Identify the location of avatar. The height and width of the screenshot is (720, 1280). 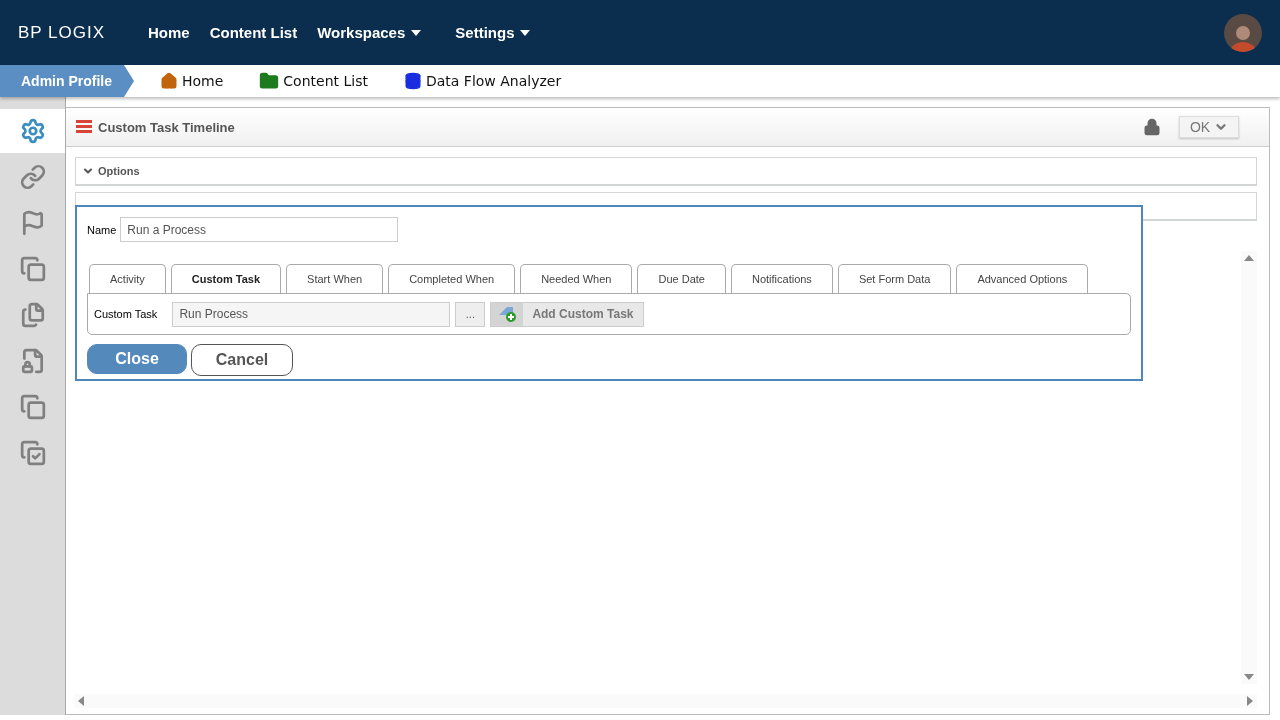
(1243, 32).